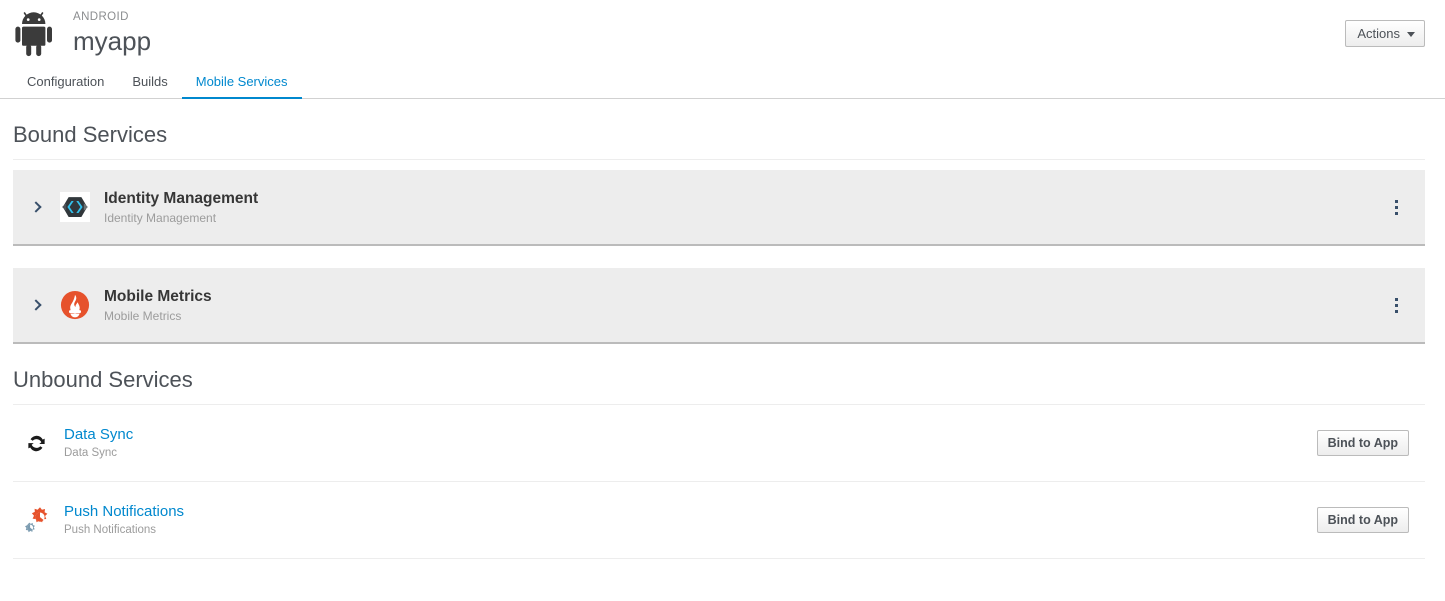  I want to click on tab-bar: Configuration Builds Mobile Services, so click(722, 84).